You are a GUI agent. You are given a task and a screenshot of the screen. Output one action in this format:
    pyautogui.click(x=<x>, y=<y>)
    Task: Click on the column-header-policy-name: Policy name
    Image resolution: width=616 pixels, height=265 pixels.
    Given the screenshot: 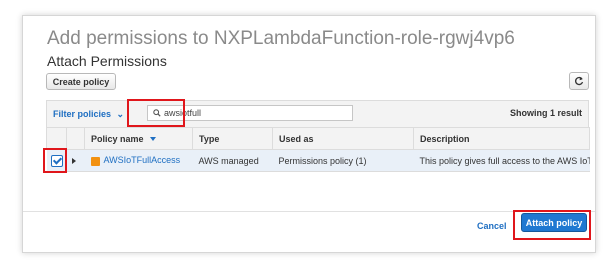 What is the action you would take?
    pyautogui.click(x=138, y=138)
    